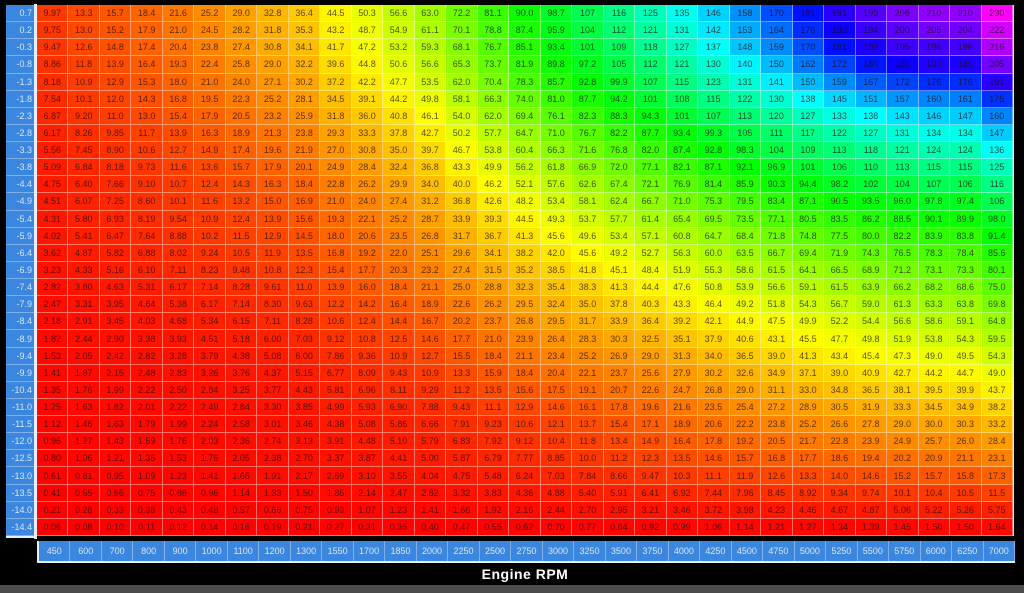 Image resolution: width=1024 pixels, height=593 pixels. Describe the element at coordinates (369, 551) in the screenshot. I see `x-tick-label: 1700` at that location.